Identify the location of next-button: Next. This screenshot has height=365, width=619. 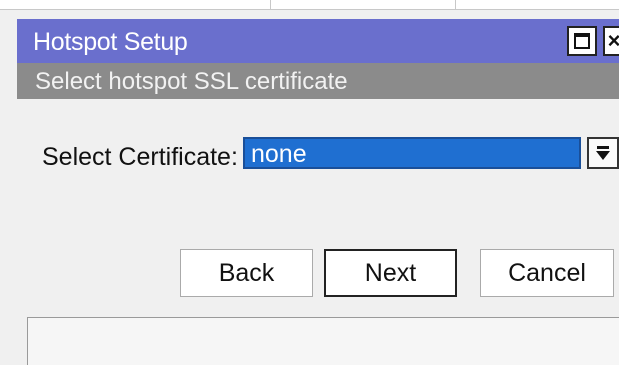
(390, 273).